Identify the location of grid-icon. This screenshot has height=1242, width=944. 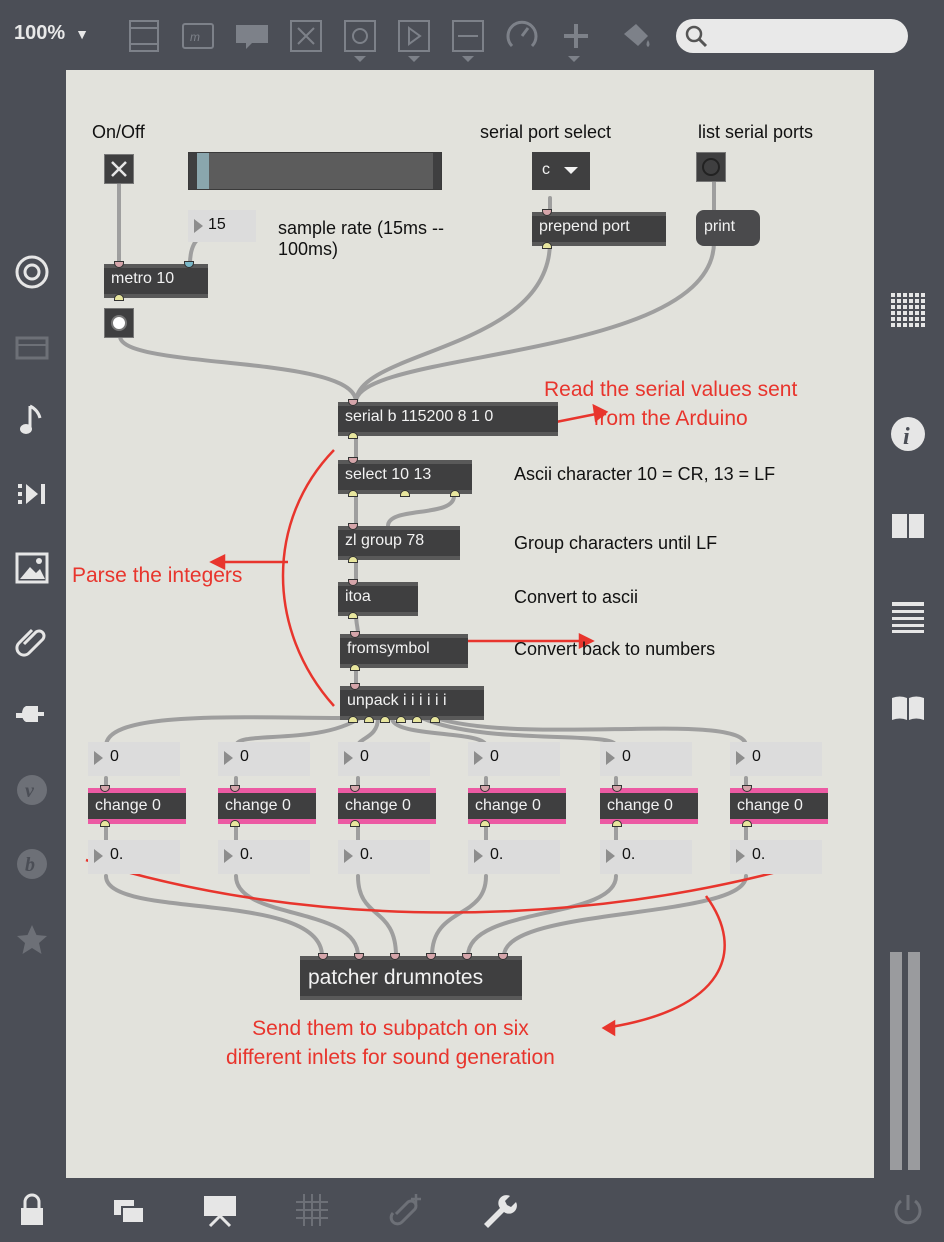
(908, 310).